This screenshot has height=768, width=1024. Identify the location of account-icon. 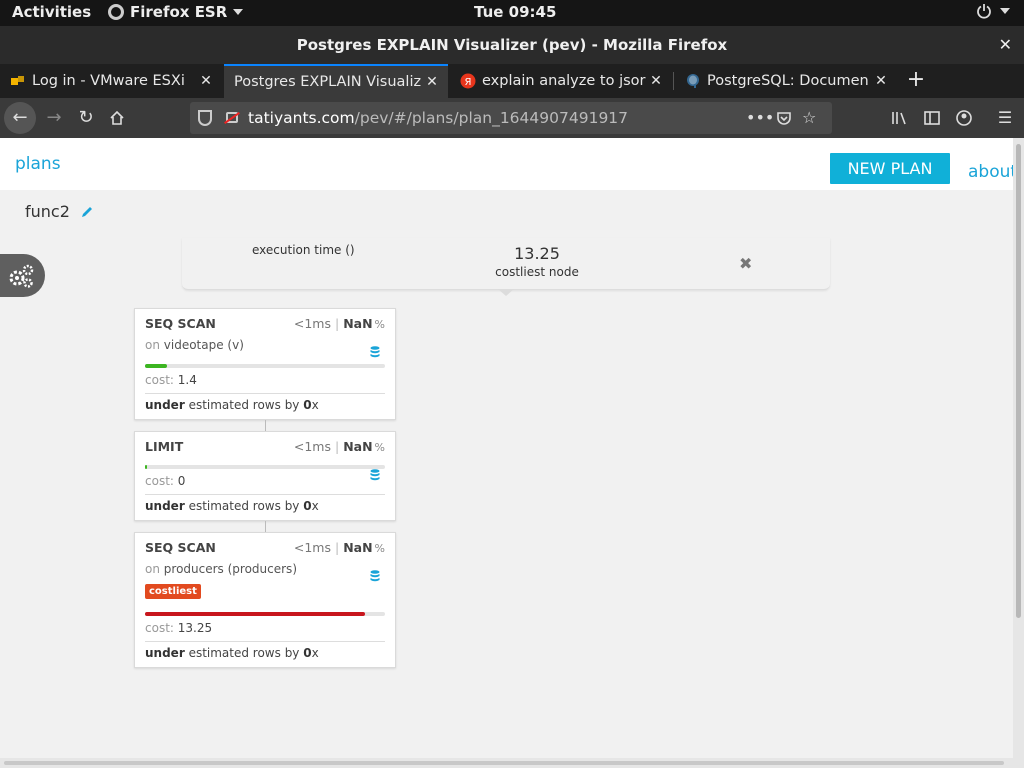
(964, 118).